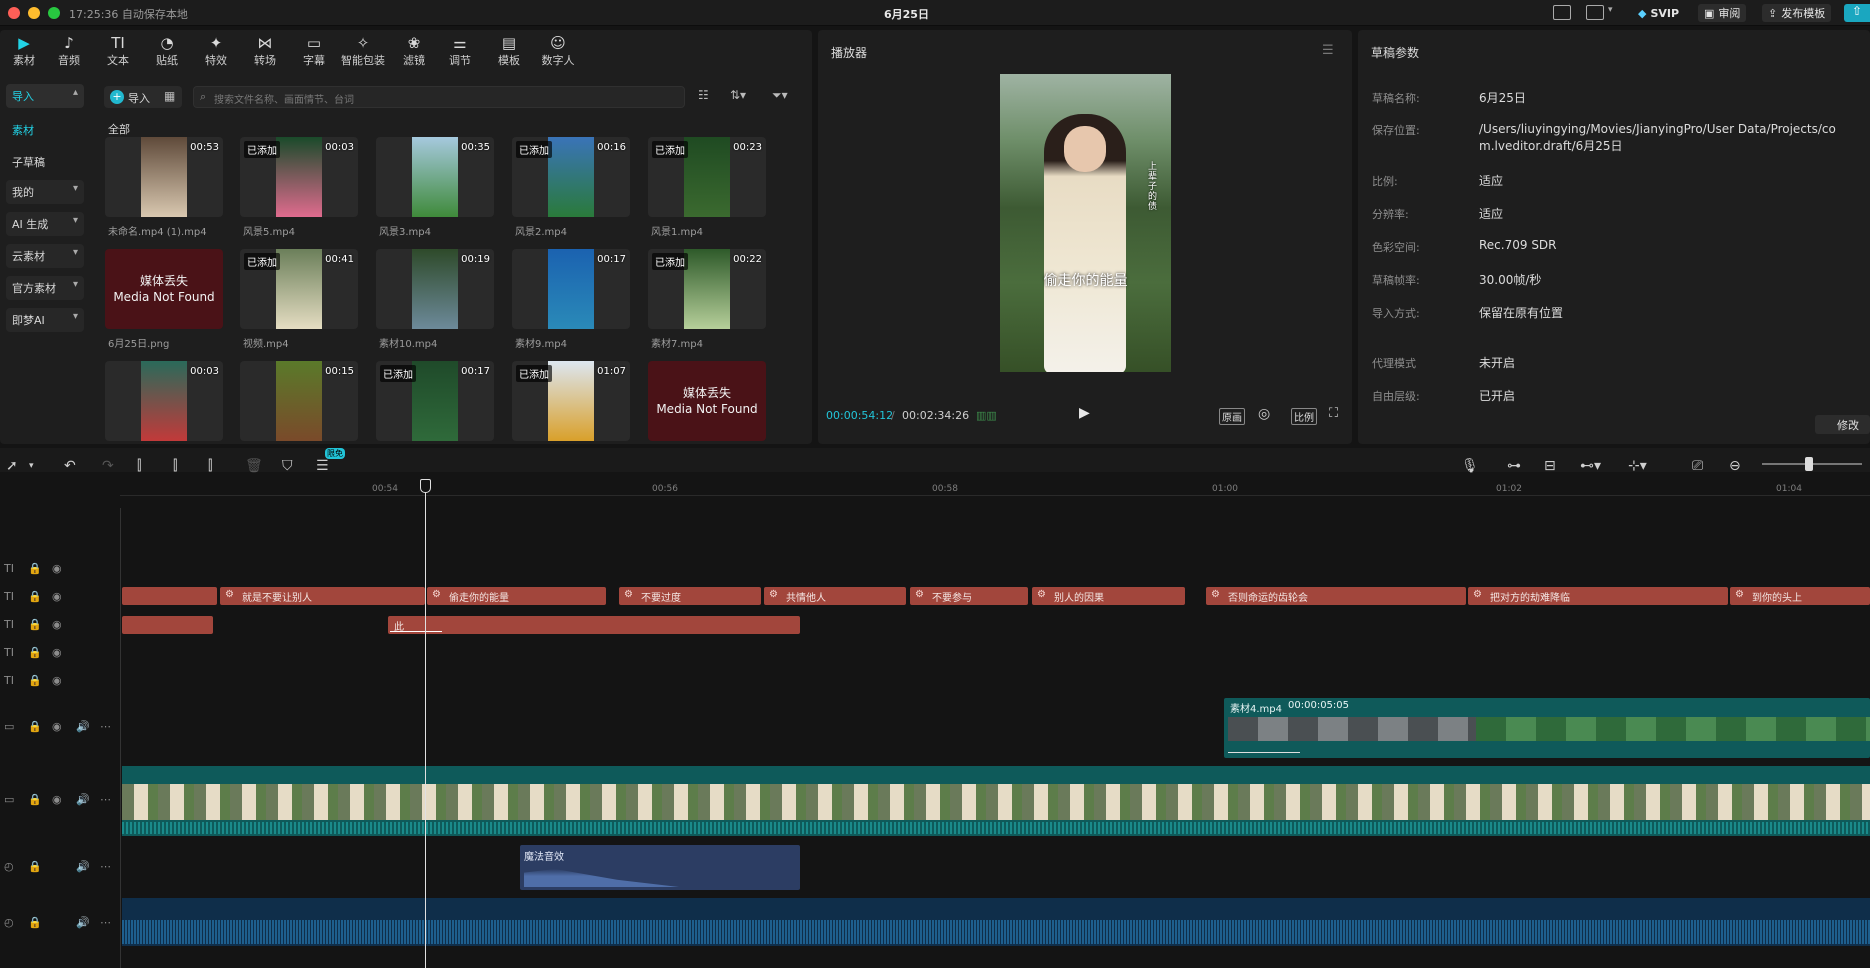 The width and height of the screenshot is (1870, 968). I want to click on layout-icon, so click(1595, 12).